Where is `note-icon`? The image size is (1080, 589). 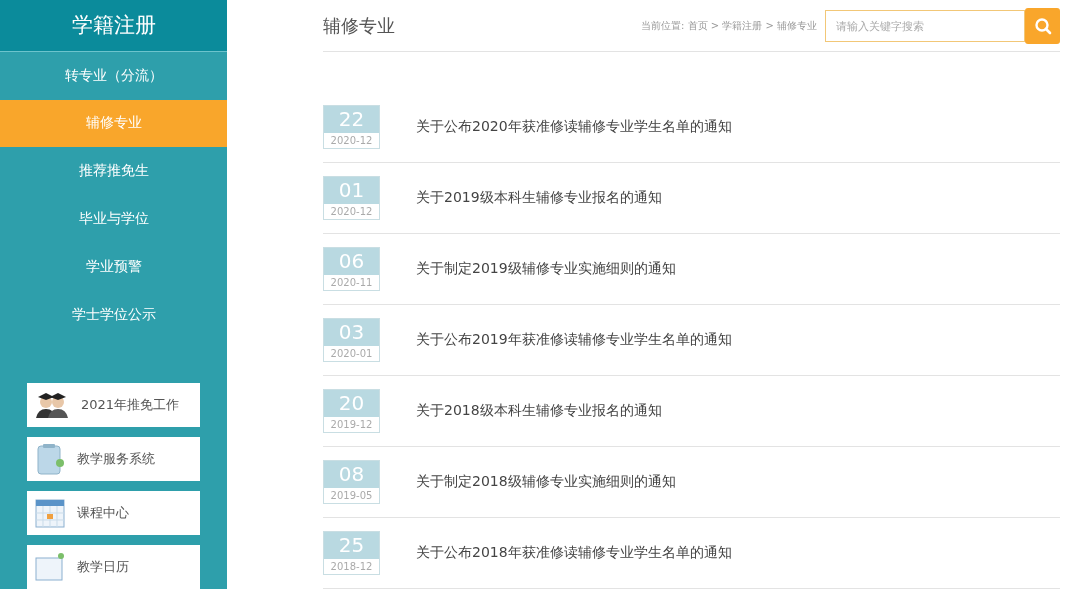
note-icon is located at coordinates (50, 566).